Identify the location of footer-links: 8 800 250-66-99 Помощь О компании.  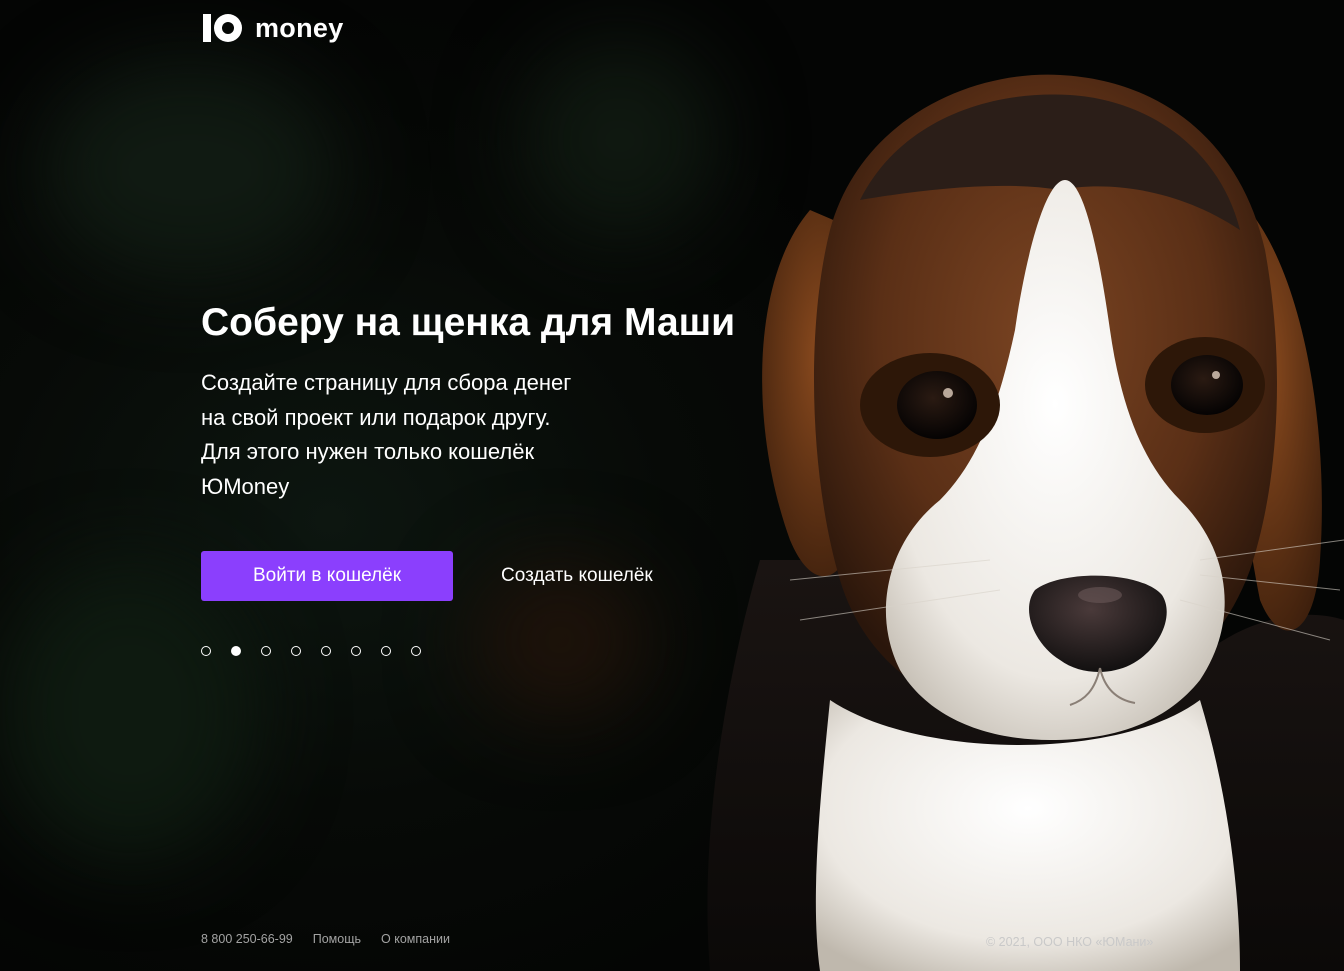
(325, 939).